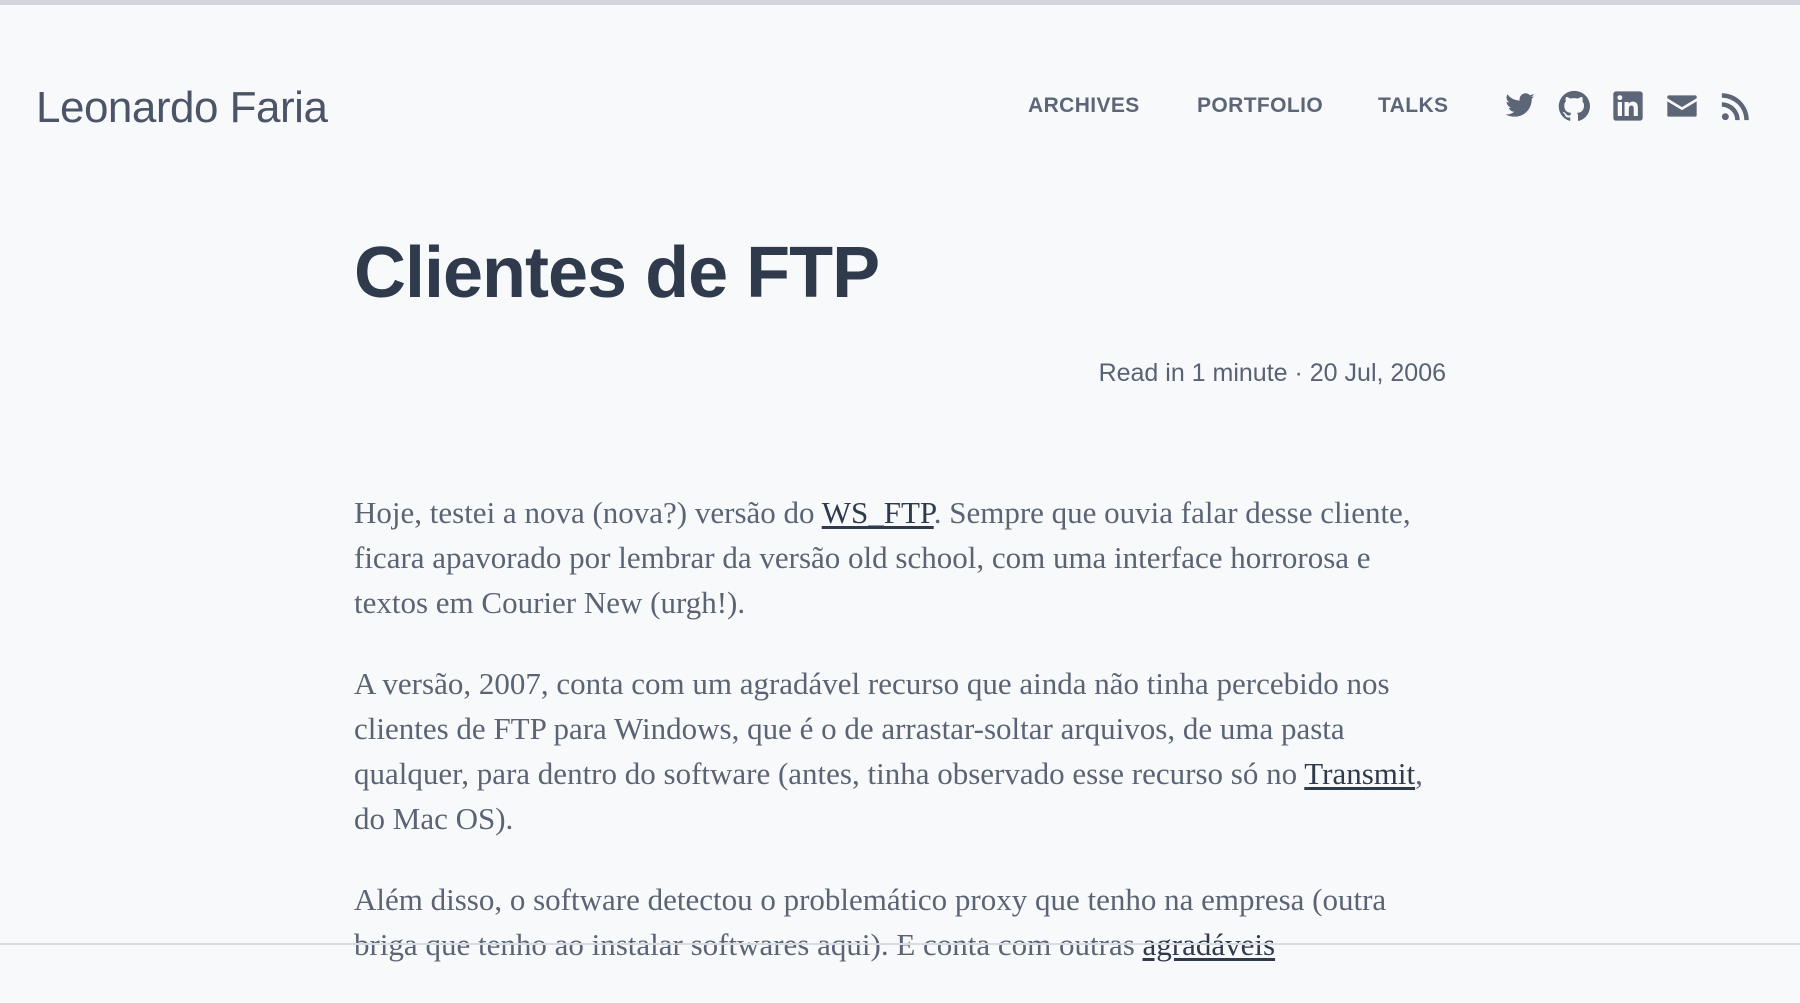 The width and height of the screenshot is (1800, 1003). Describe the element at coordinates (1520, 106) in the screenshot. I see `twitter-icon` at that location.